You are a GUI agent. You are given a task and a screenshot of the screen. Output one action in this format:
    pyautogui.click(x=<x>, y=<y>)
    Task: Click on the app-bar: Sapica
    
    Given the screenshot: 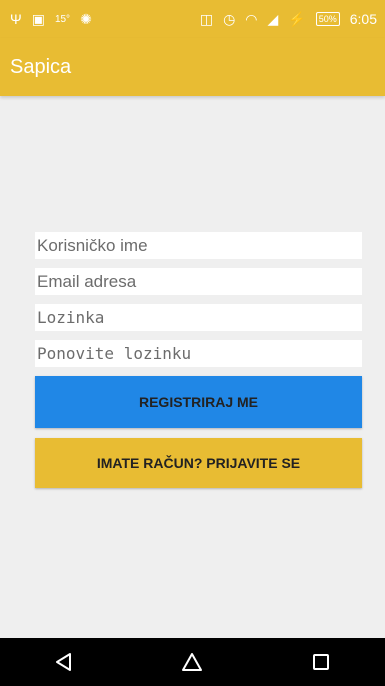 What is the action you would take?
    pyautogui.click(x=192, y=67)
    